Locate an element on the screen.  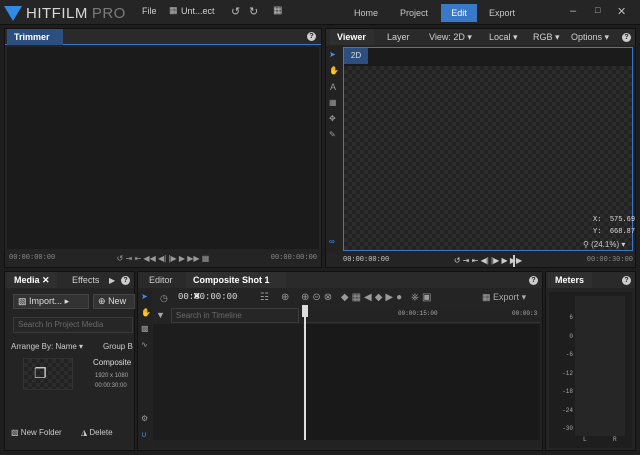
pen-tool-icon: ✎ is located at coordinates (332, 134).